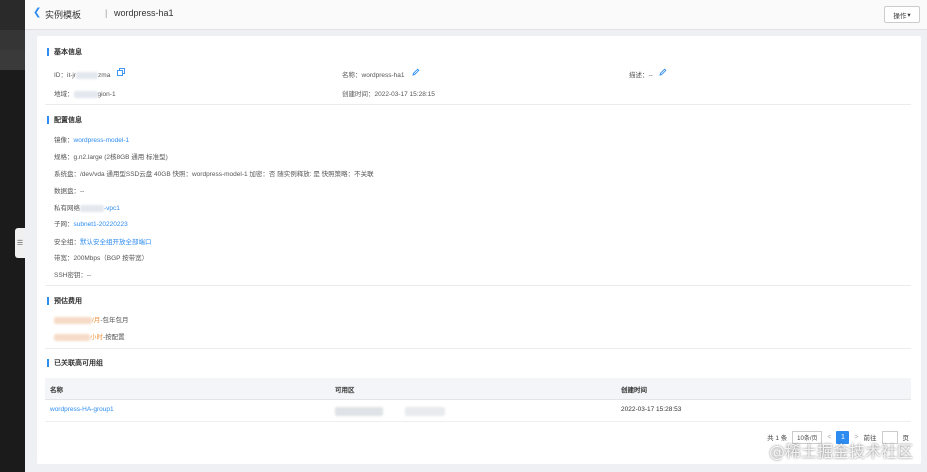  Describe the element at coordinates (104, 75) in the screenshot. I see `id-suffix: zma` at that location.